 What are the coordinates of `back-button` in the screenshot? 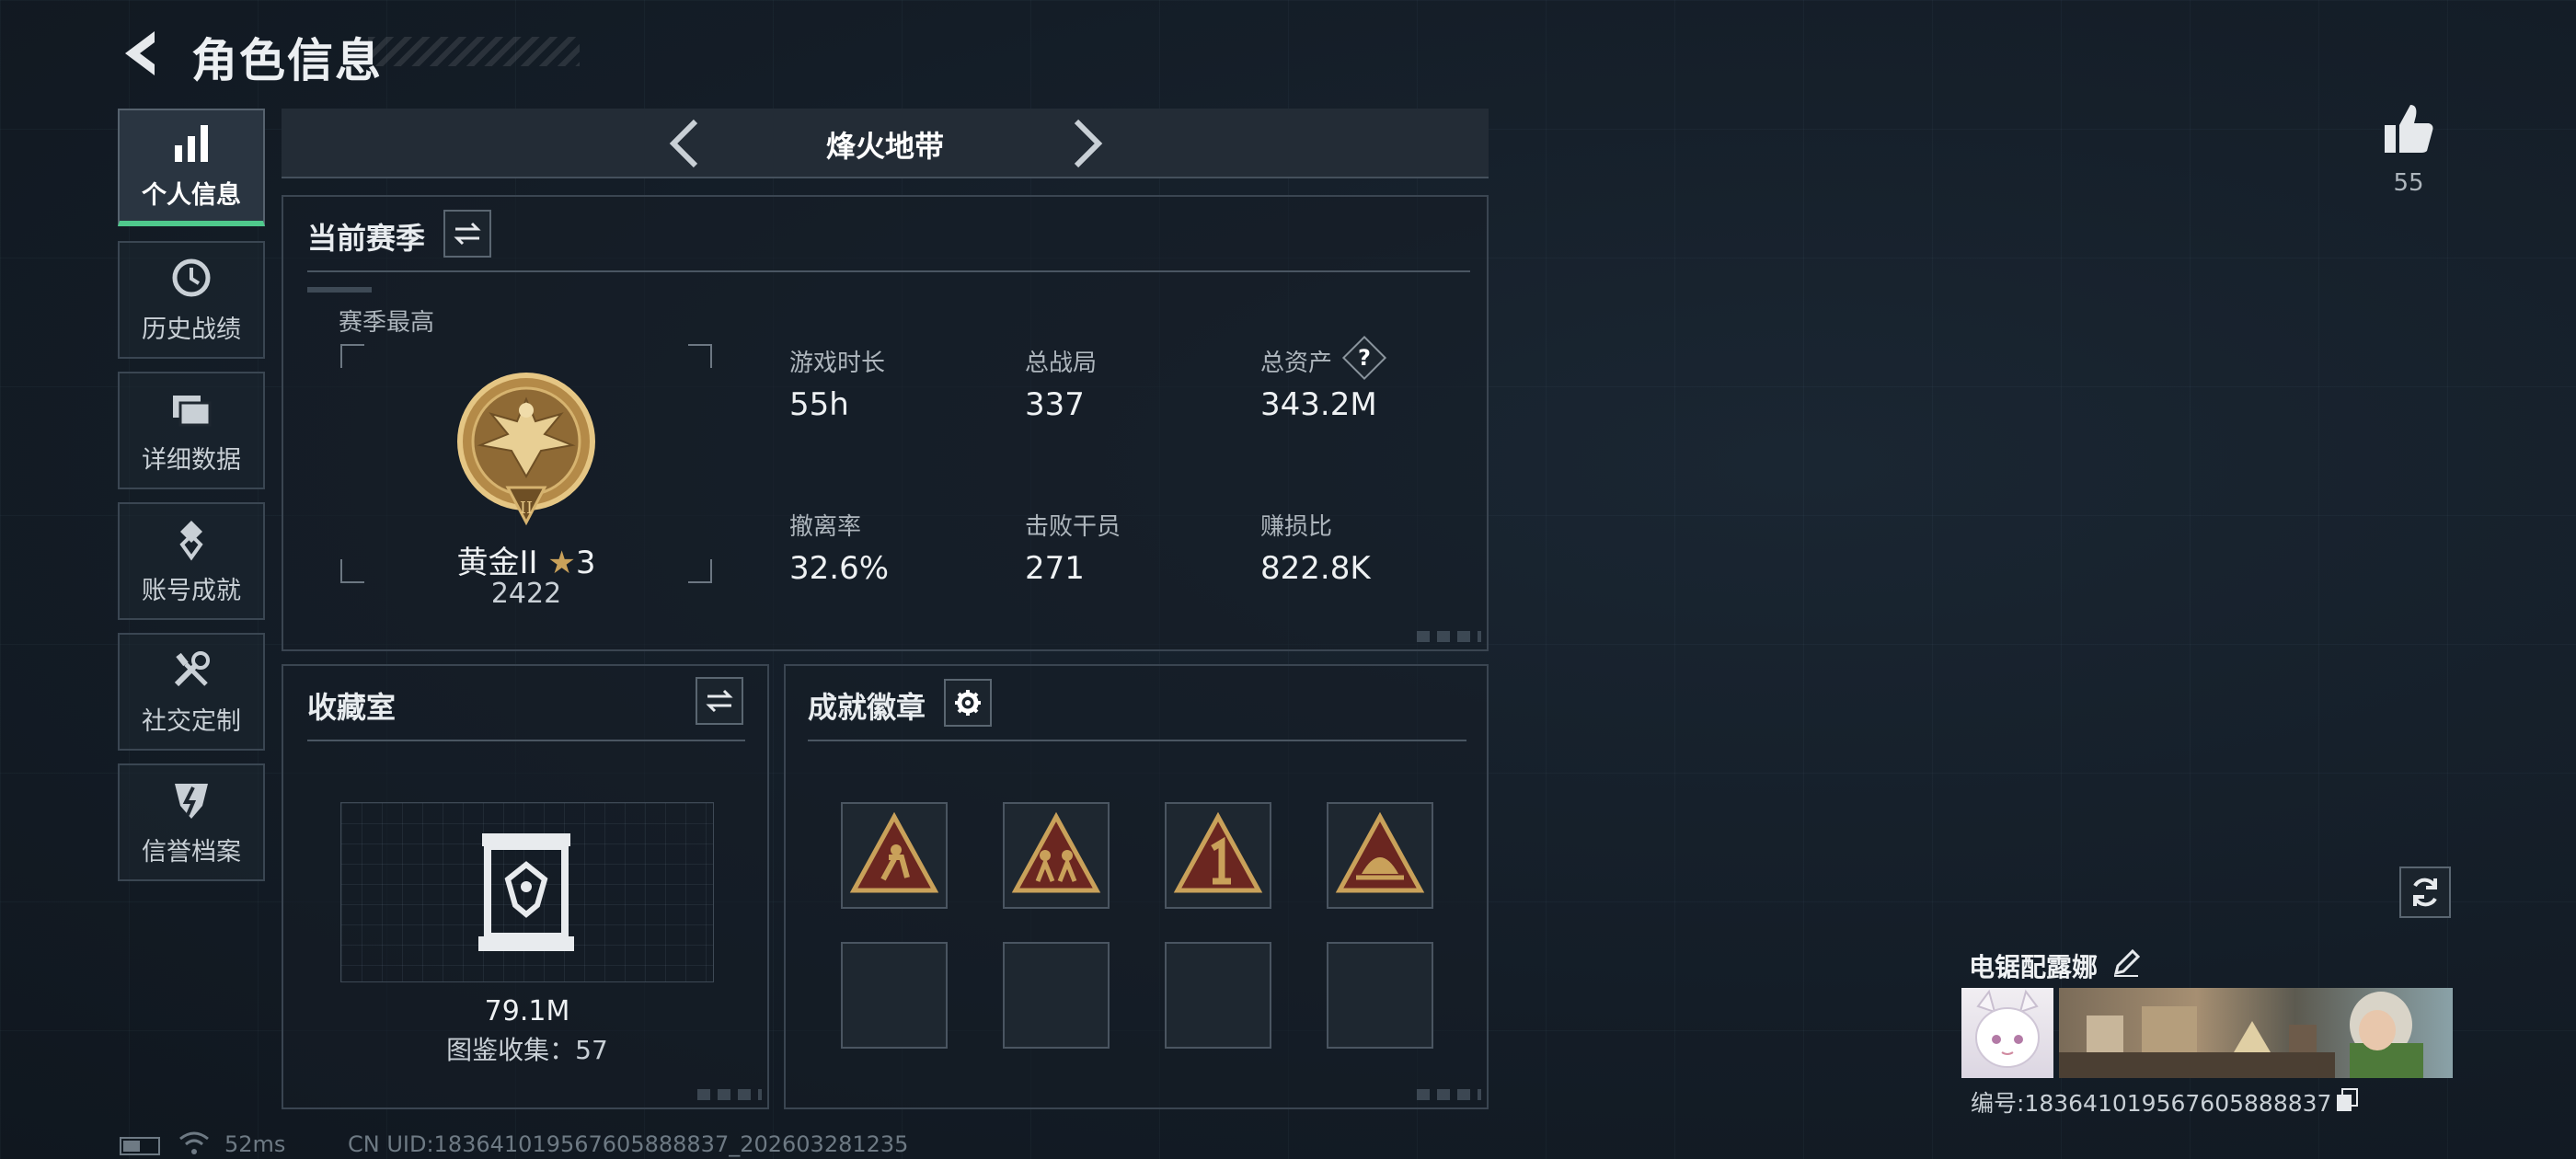 It's located at (142, 53).